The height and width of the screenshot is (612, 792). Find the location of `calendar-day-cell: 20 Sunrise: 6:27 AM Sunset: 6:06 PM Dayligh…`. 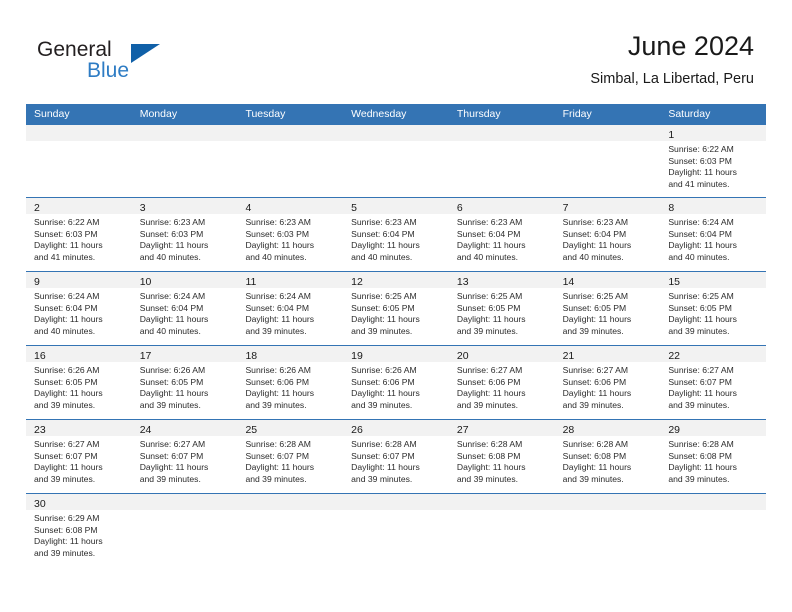

calendar-day-cell: 20 Sunrise: 6:27 AM Sunset: 6:06 PM Dayligh… is located at coordinates (501, 382).